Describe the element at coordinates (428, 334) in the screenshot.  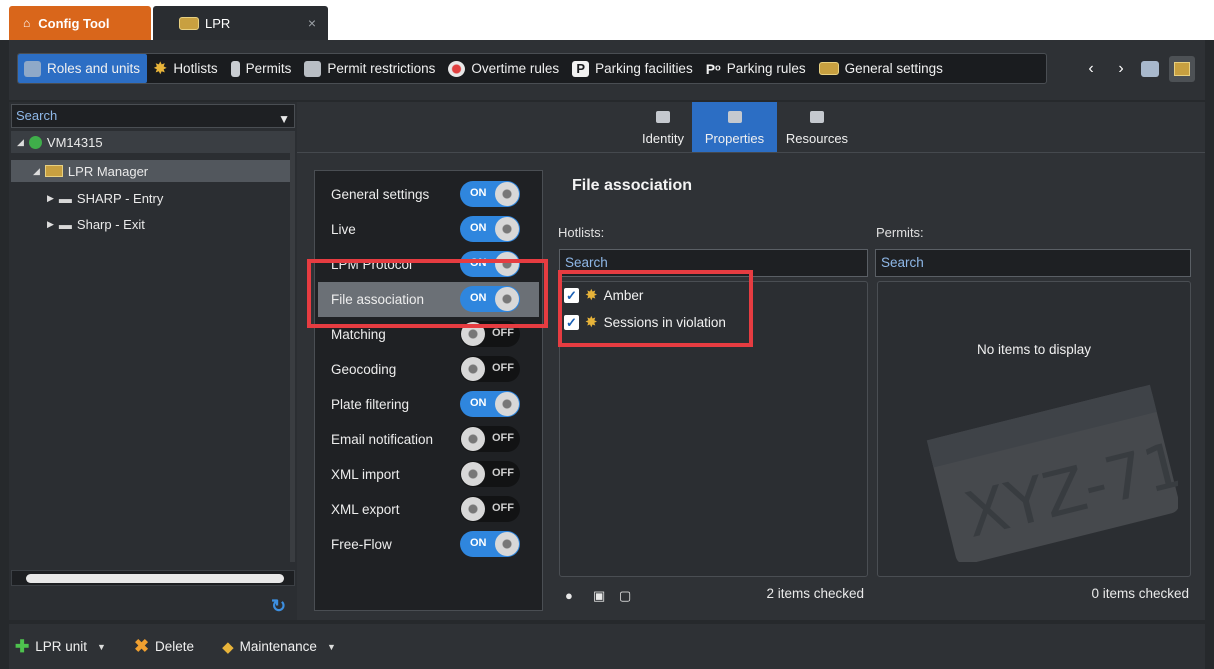
I see `setting-matching: Matching OFF` at that location.